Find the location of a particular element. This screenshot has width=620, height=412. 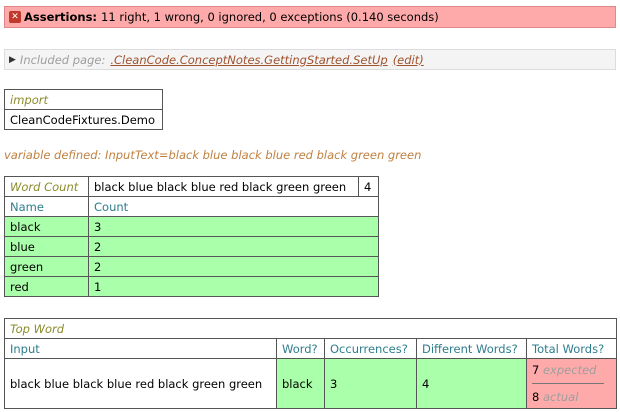

actual-label: actual is located at coordinates (560, 397).